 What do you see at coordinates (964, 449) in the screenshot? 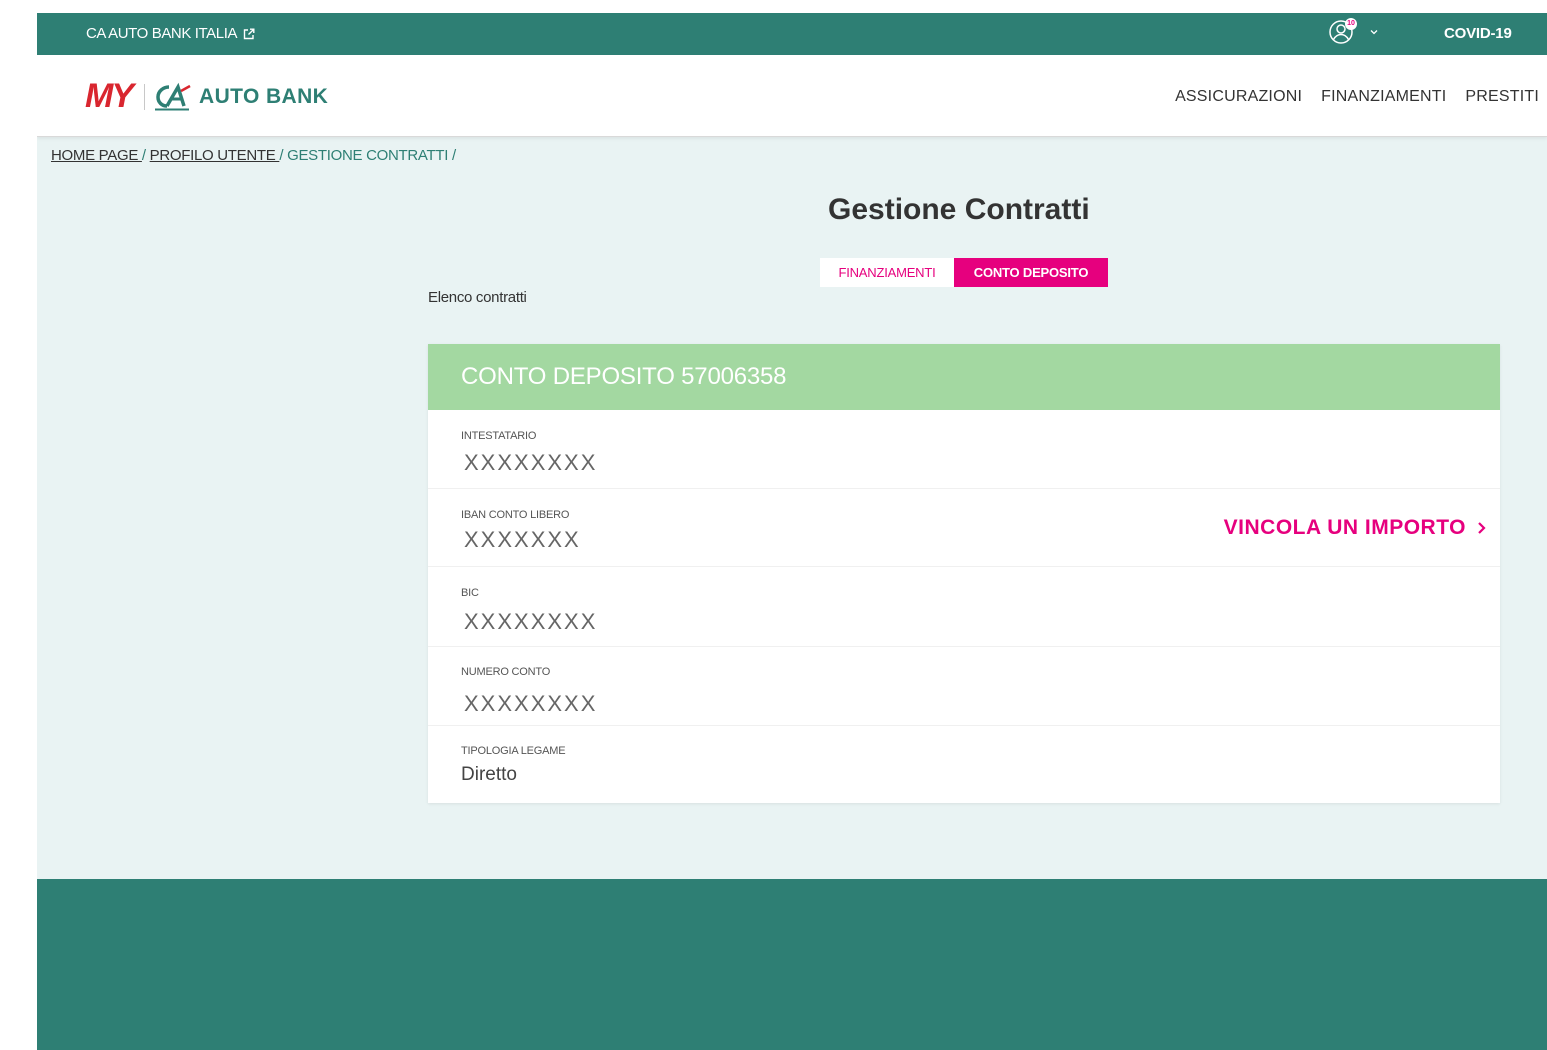
I see `detail-row-intestatario: INTESTATARIO XXXXXXXX` at bounding box center [964, 449].